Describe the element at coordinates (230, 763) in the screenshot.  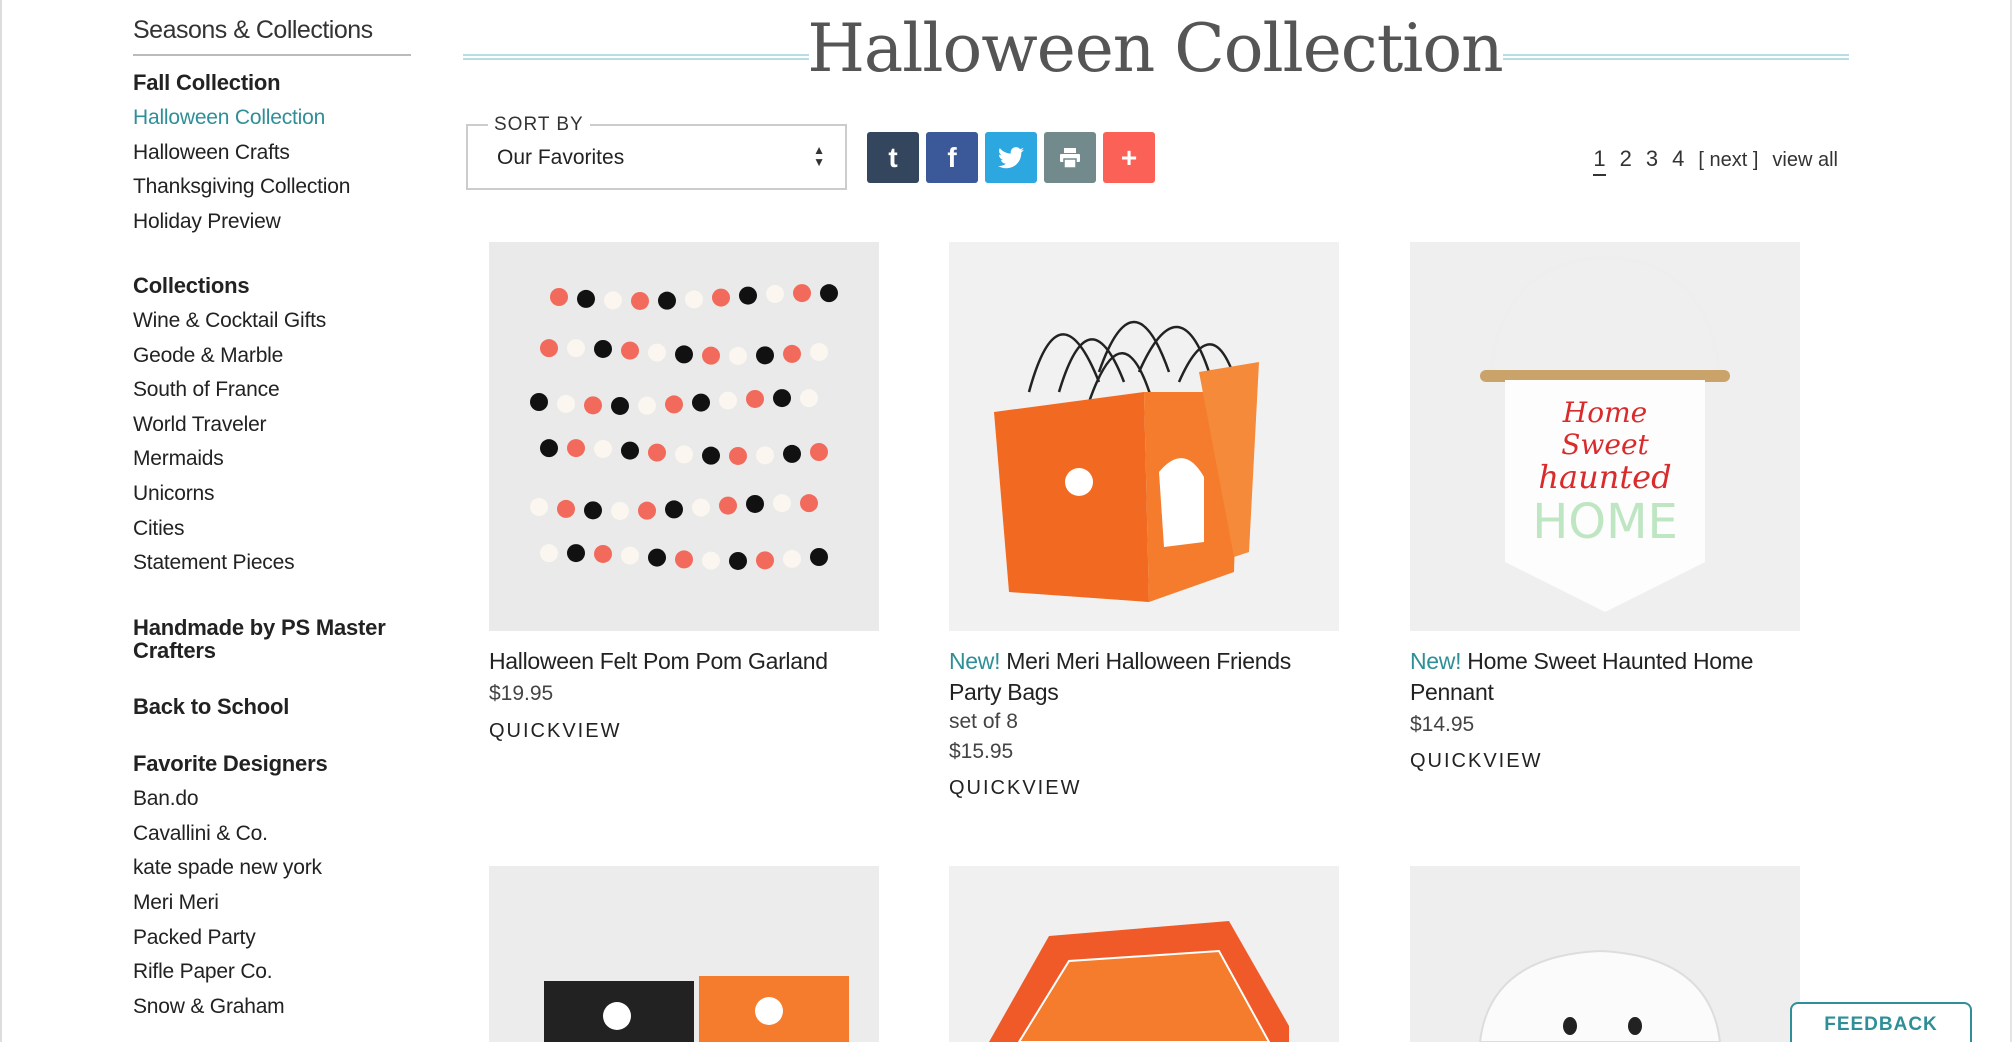
I see `sidebar-heading-designers: Favorite Designers` at that location.